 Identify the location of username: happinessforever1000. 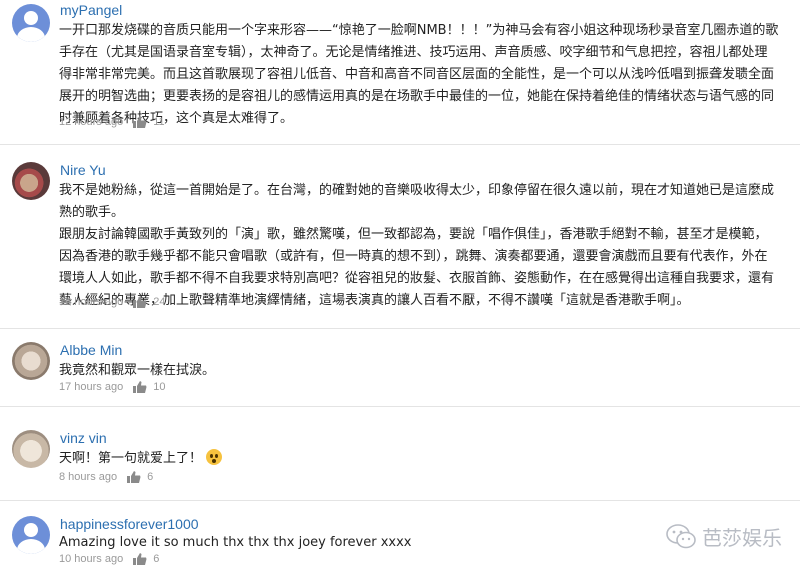
(129, 524).